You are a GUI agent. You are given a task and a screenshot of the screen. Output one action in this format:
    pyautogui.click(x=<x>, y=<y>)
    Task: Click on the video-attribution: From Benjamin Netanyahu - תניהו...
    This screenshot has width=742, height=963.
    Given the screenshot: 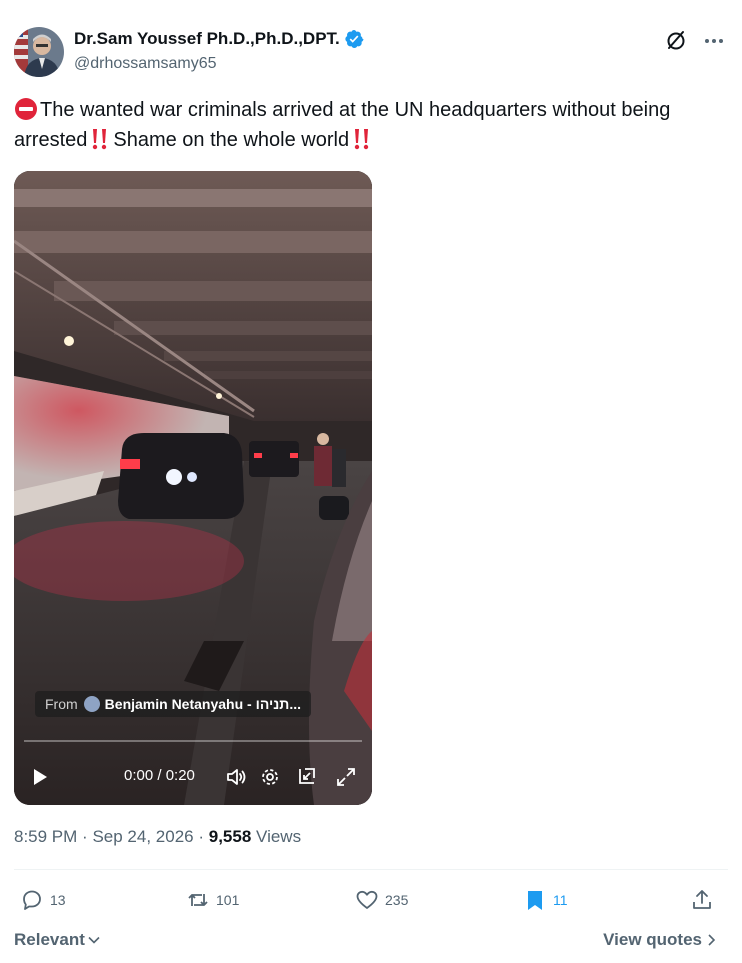 What is the action you would take?
    pyautogui.click(x=173, y=704)
    